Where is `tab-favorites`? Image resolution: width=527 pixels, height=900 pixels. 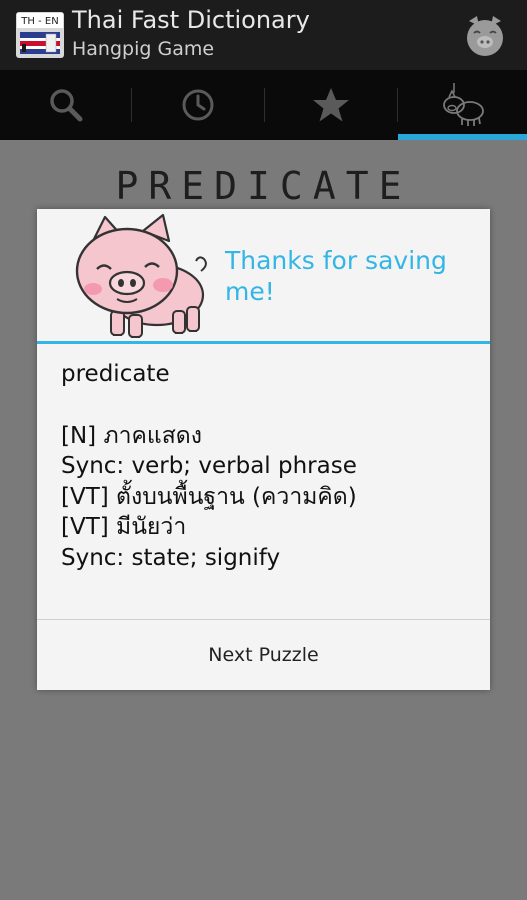
tab-favorites is located at coordinates (330, 105).